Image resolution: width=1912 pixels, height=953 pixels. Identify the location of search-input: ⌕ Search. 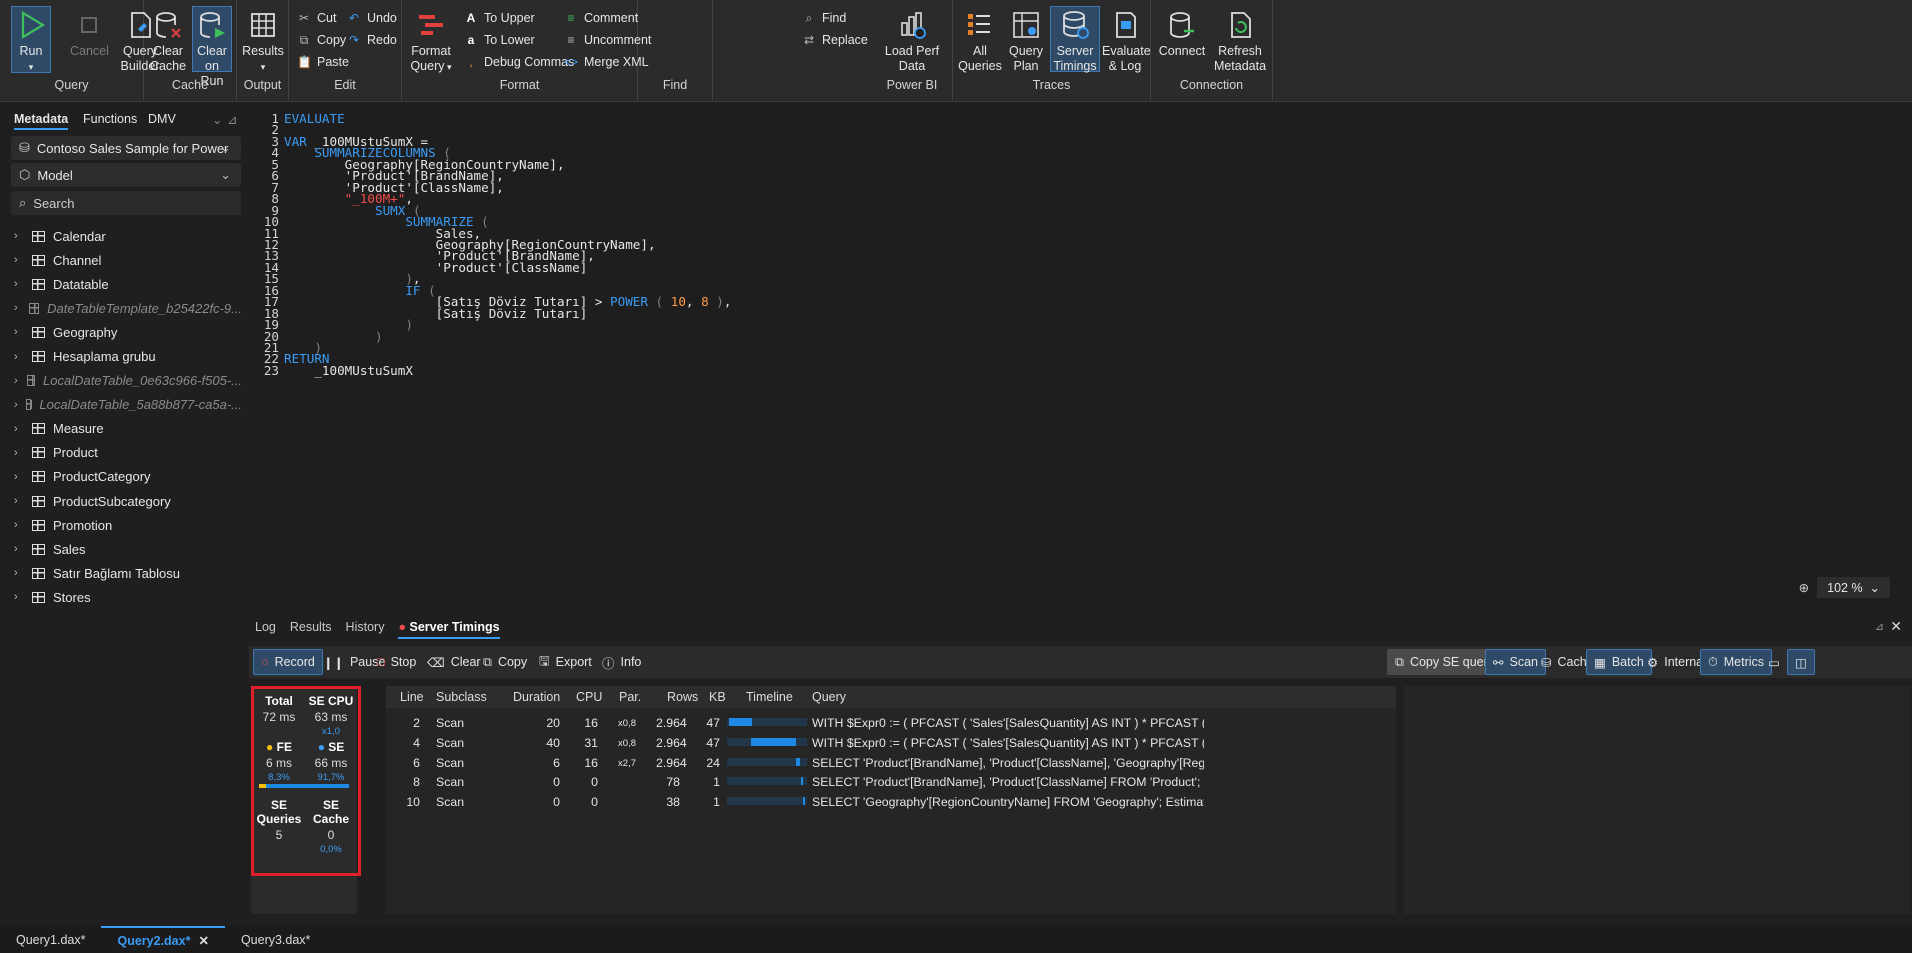
(126, 203).